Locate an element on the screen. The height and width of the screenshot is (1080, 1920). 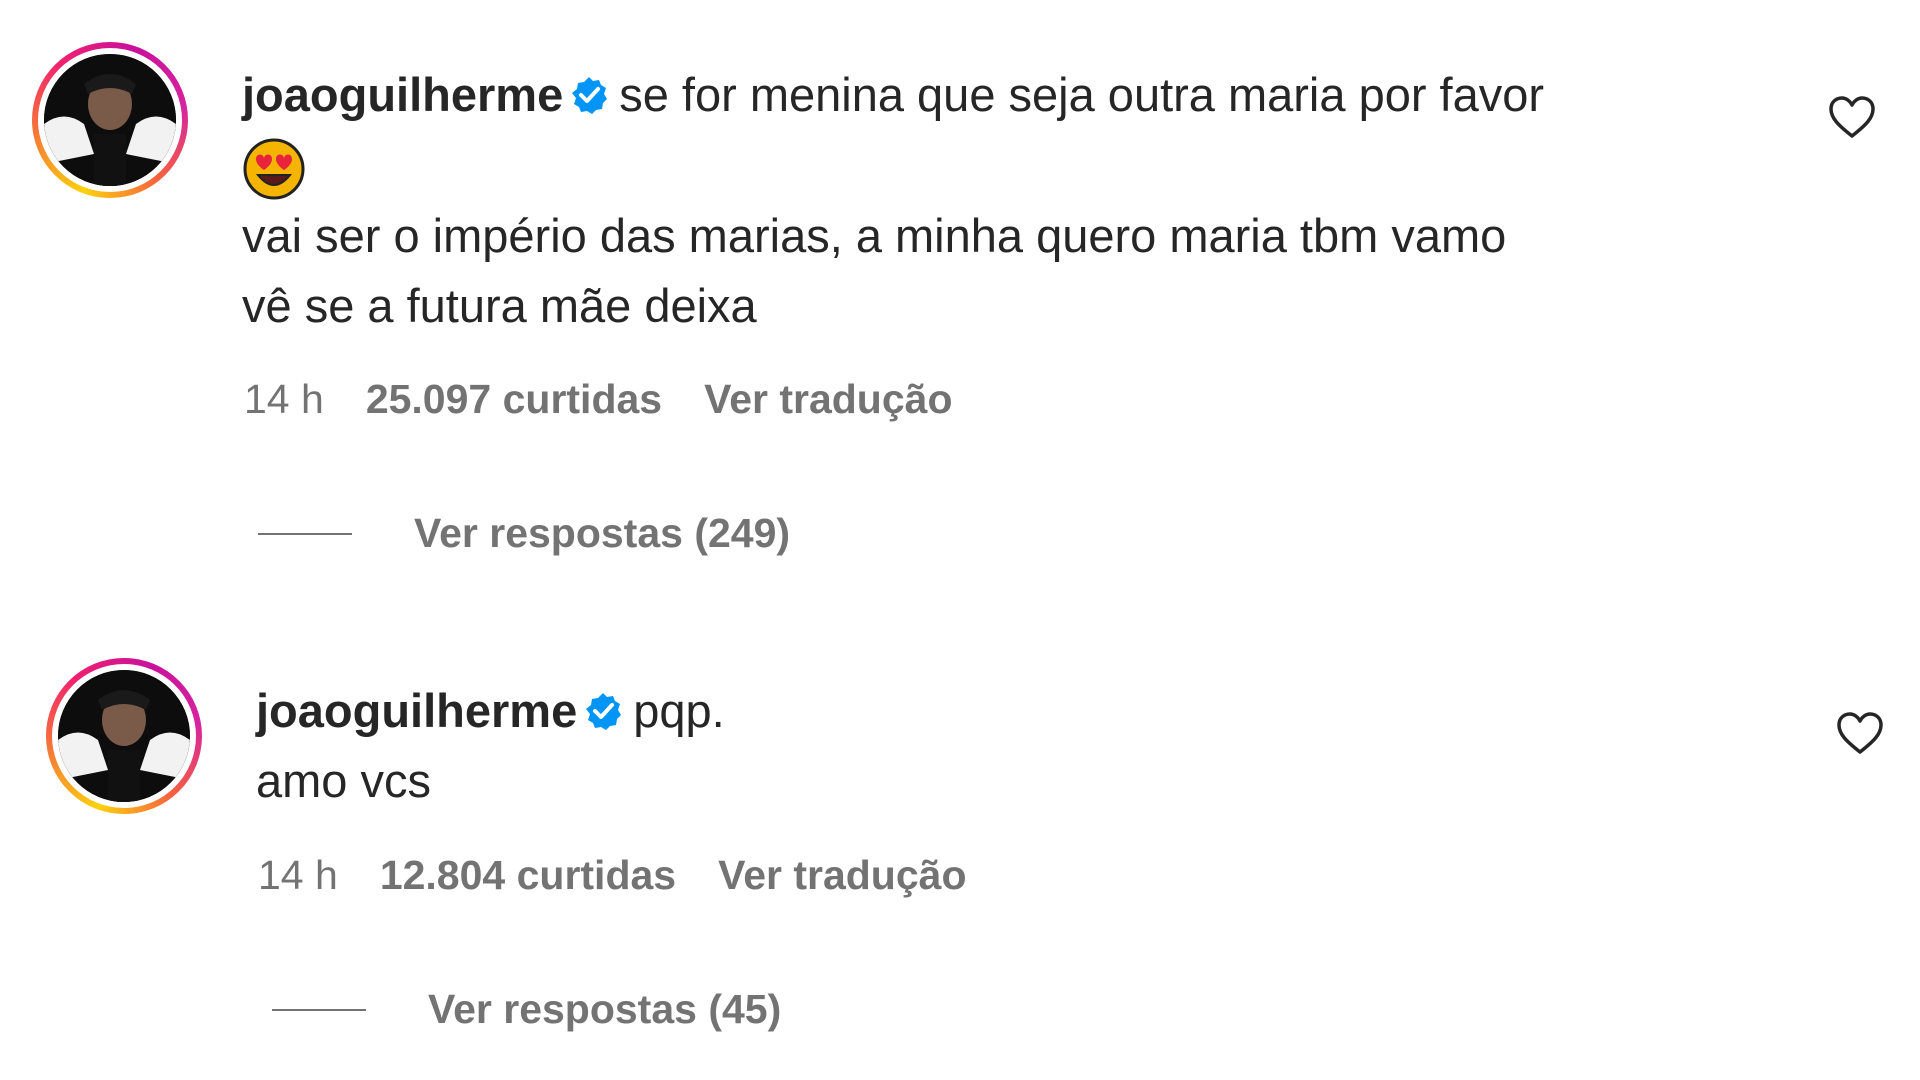
likes-count: 25.097 curtidas is located at coordinates (514, 399).